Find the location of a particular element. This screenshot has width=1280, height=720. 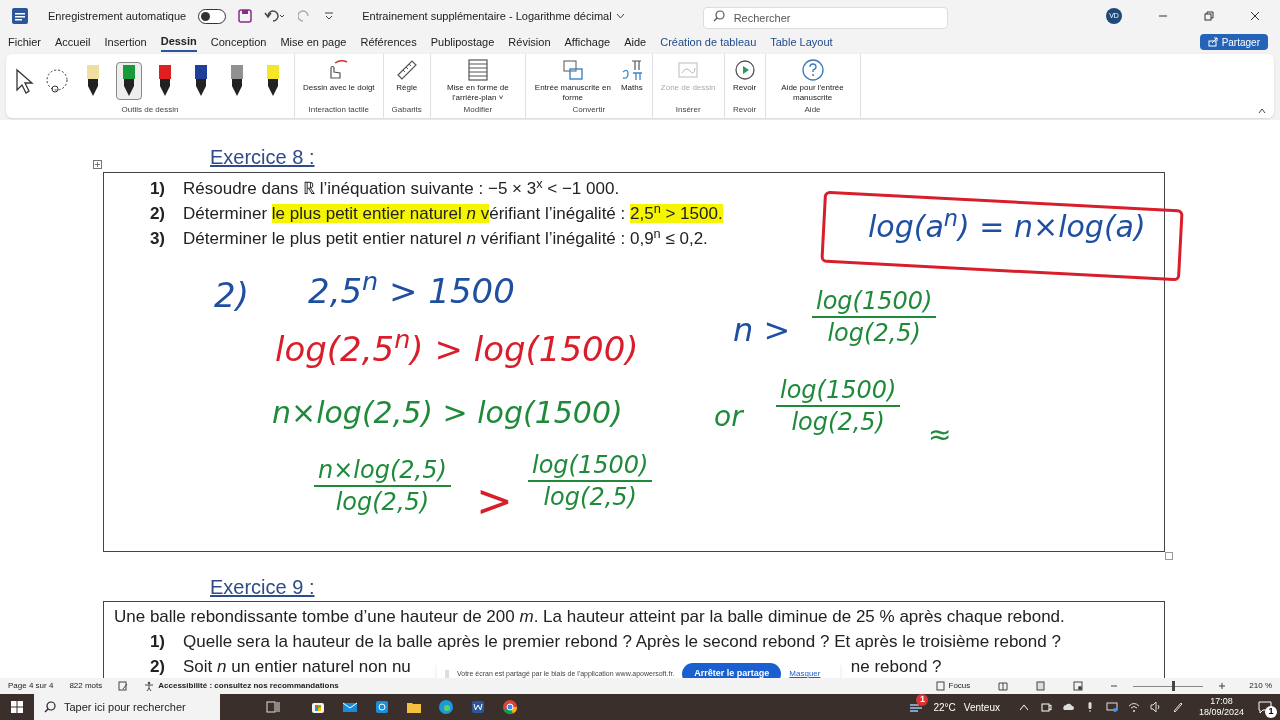

share-button: Partager is located at coordinates (1233, 42).